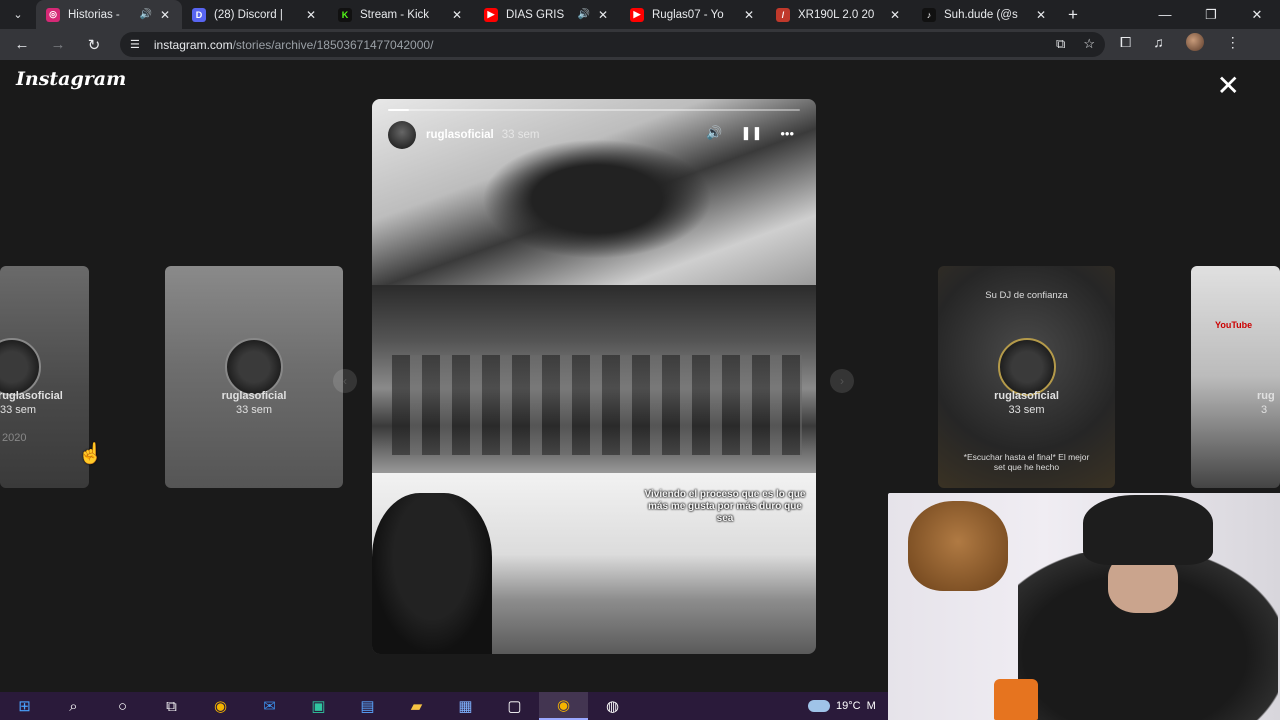 Image resolution: width=1280 pixels, height=720 pixels. I want to click on more-options-icon: •••, so click(787, 133).